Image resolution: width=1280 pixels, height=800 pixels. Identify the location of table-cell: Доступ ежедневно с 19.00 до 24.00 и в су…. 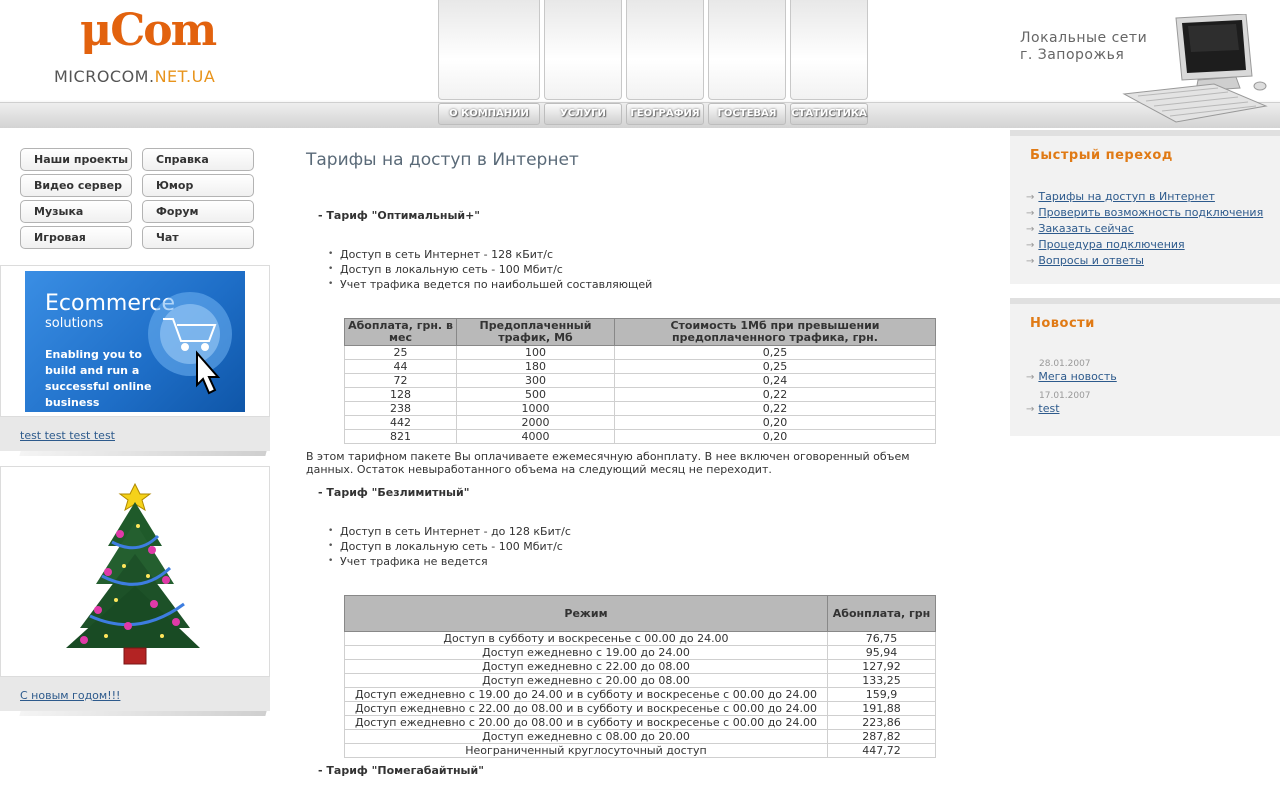
(586, 694).